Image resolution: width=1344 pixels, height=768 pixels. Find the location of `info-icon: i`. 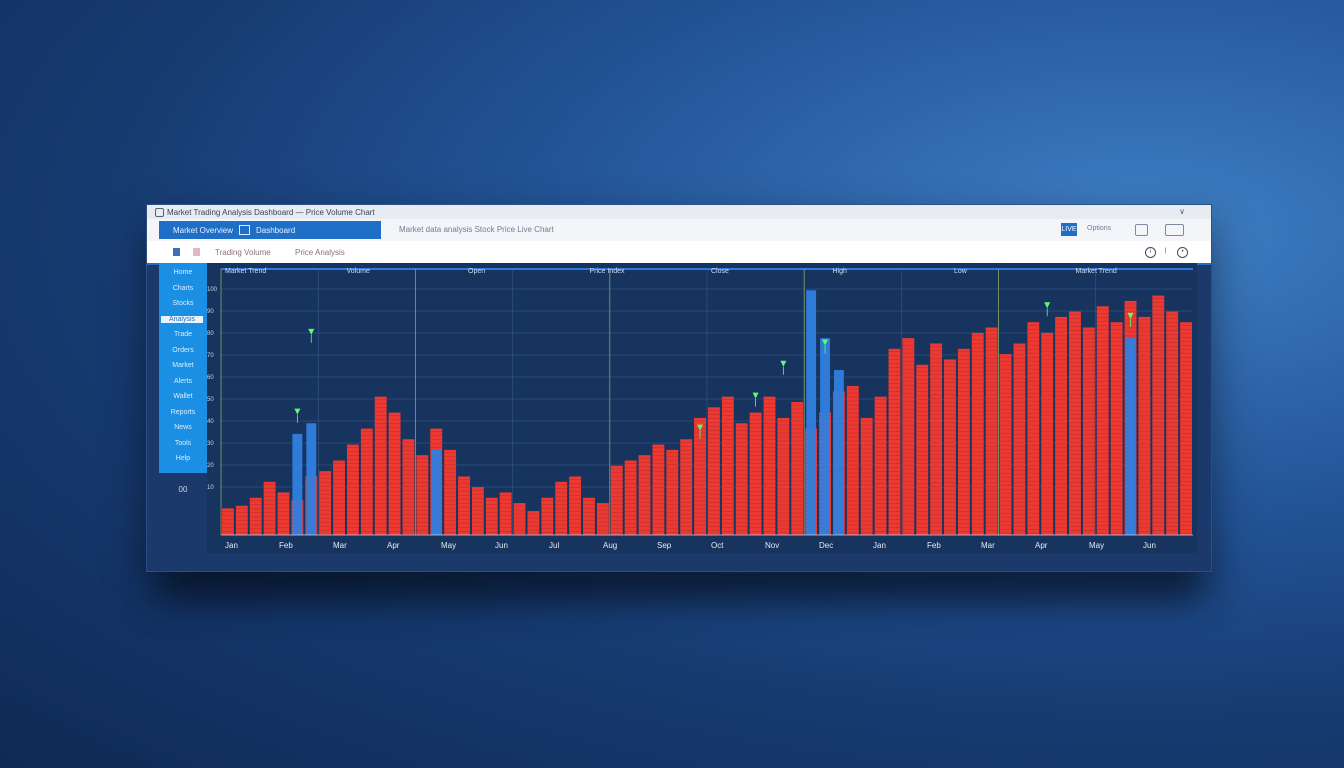

info-icon: i is located at coordinates (1150, 252).